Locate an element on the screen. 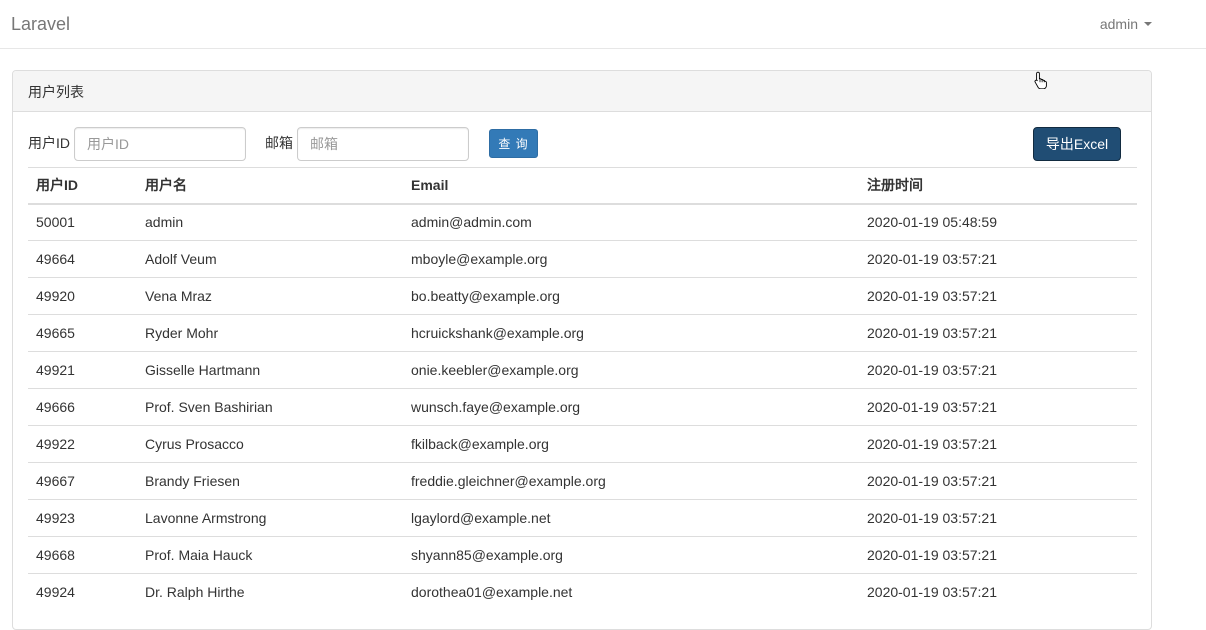 The height and width of the screenshot is (630, 1206). email-label: 邮箱 is located at coordinates (279, 143).